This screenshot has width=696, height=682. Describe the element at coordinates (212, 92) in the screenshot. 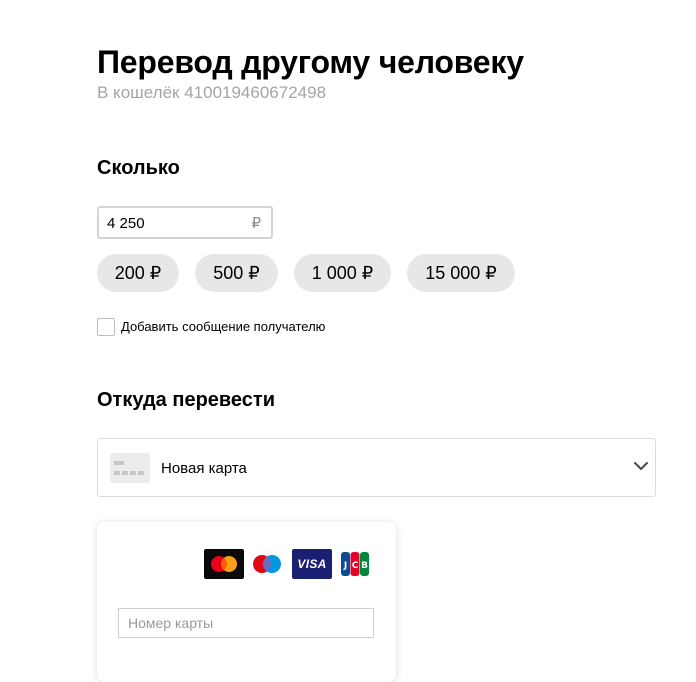

I see `wallet-subtitle: В кошелёк 410019460672498` at that location.